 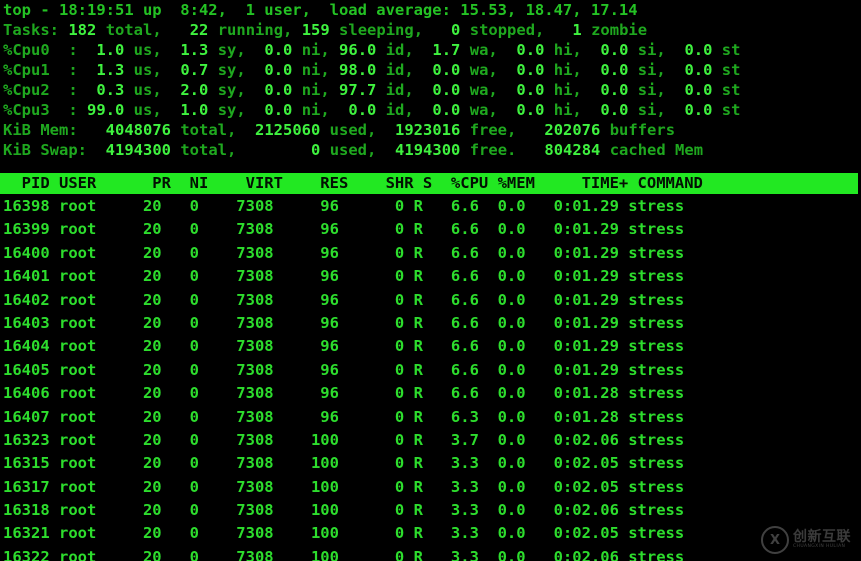 What do you see at coordinates (399, 110) in the screenshot?
I see `cpu3-id-label: id,` at bounding box center [399, 110].